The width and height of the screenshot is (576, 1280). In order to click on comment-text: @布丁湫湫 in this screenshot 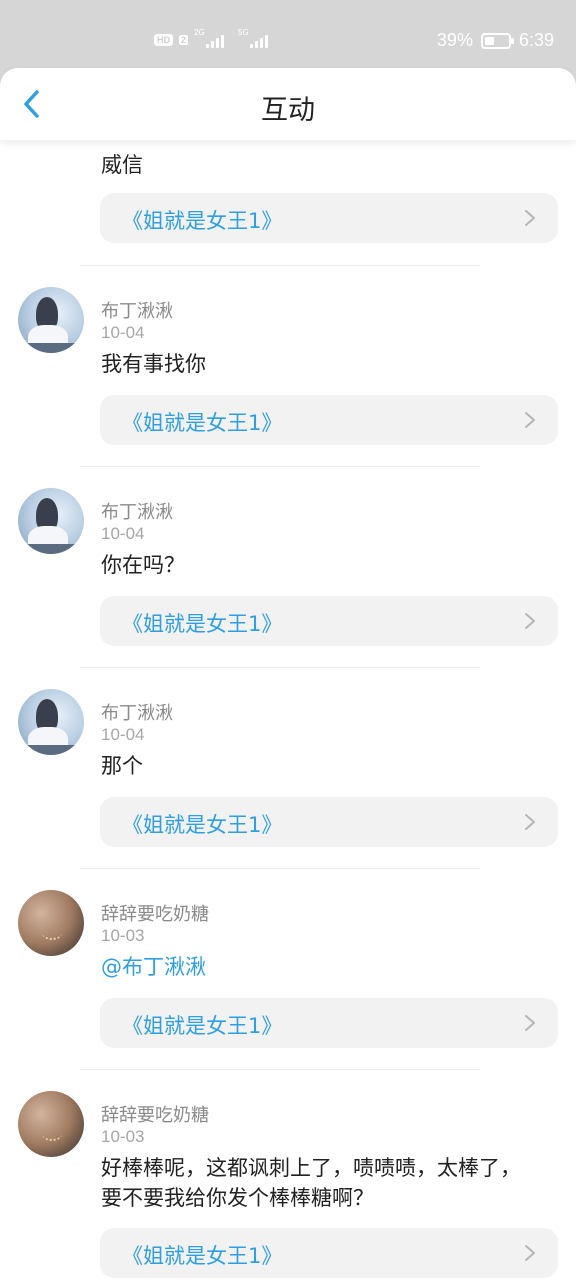, I will do `click(318, 967)`.